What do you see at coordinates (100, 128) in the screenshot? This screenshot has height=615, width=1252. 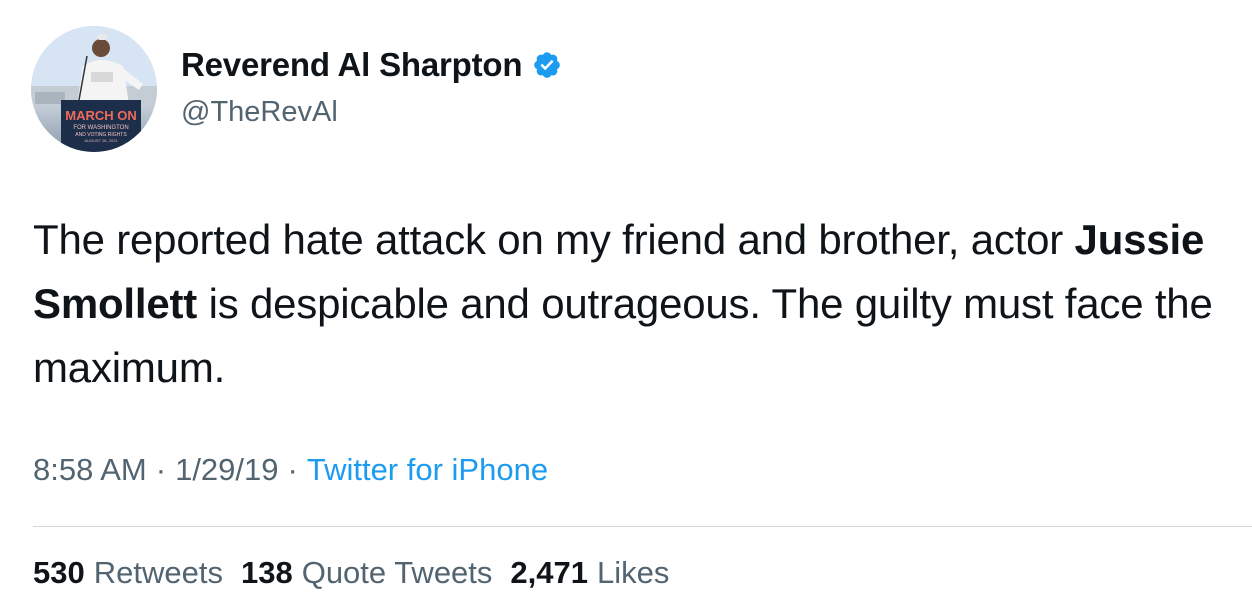 I see `avatar-sign-line-1: FOR WASHINGTON` at bounding box center [100, 128].